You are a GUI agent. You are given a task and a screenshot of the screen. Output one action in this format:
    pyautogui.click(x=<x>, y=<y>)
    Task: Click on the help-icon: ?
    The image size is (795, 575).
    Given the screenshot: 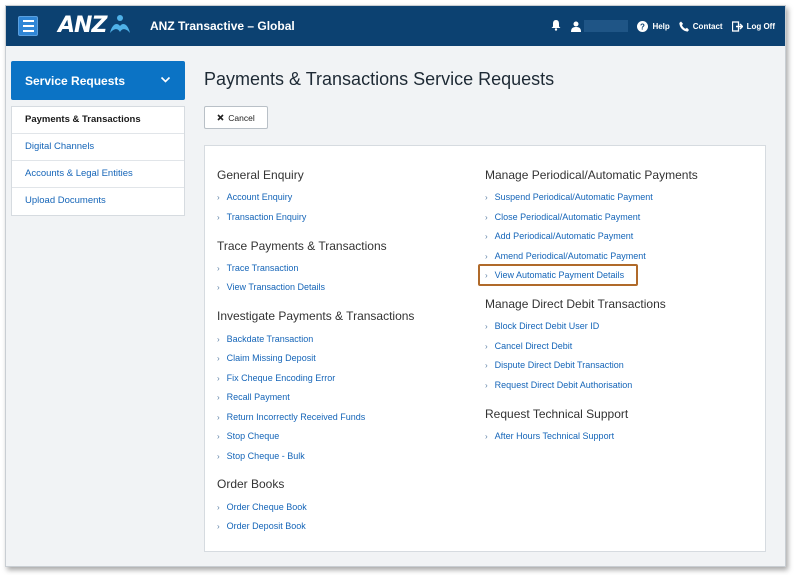 What is the action you would take?
    pyautogui.click(x=643, y=26)
    